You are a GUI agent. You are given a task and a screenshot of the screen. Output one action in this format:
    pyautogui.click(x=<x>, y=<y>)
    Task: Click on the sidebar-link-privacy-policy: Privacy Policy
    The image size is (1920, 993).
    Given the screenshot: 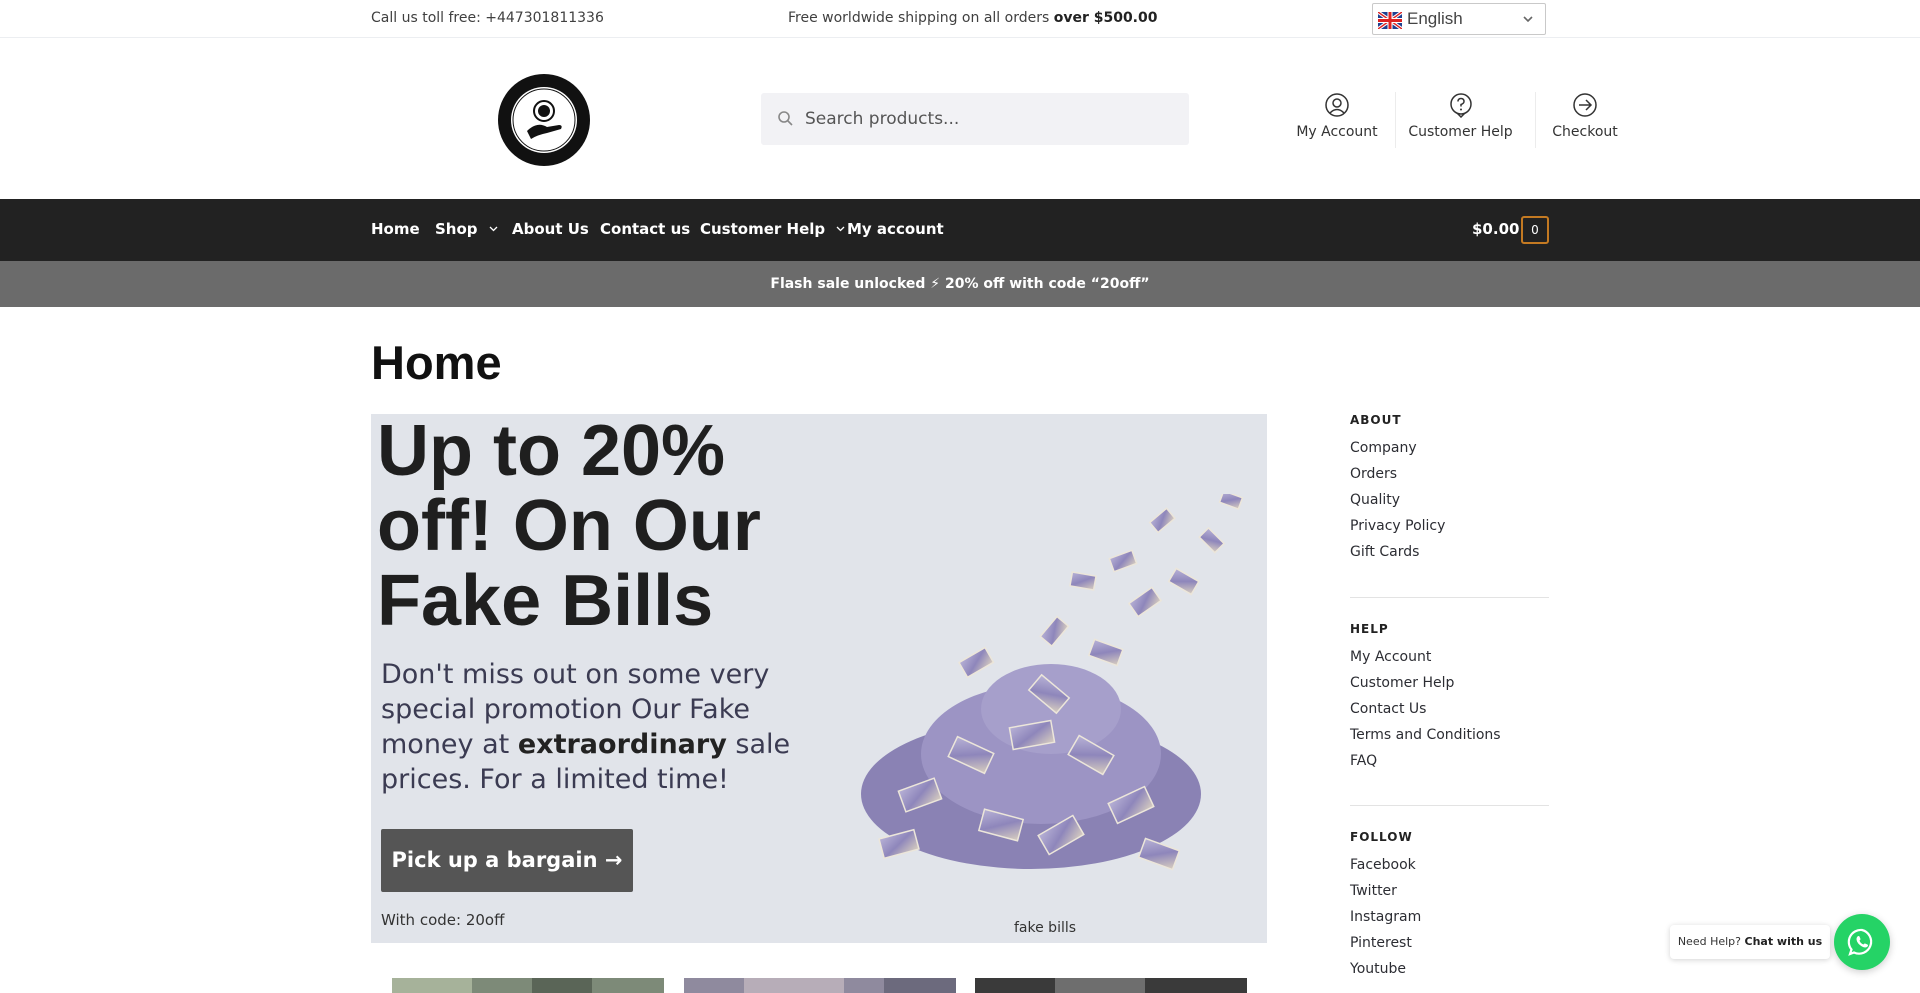 What is the action you would take?
    pyautogui.click(x=1449, y=526)
    